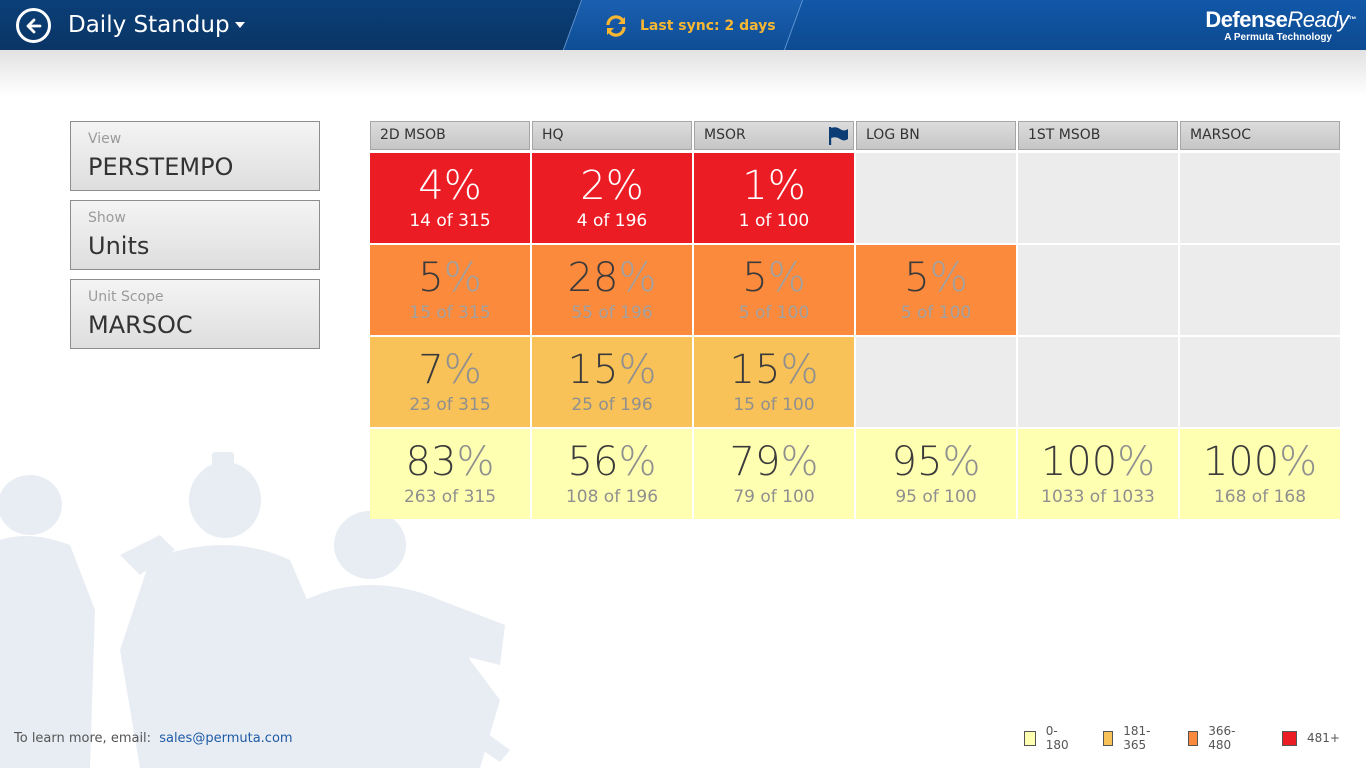 Image resolution: width=1366 pixels, height=768 pixels. I want to click on sync-icon, so click(616, 26).